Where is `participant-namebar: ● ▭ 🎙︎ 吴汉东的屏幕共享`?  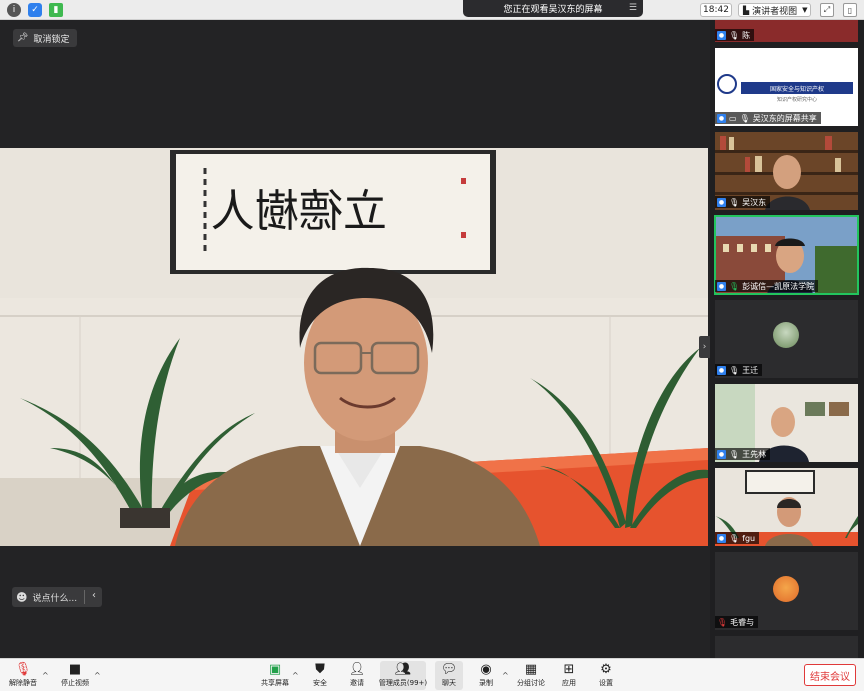
participant-namebar: ● ▭ 🎙︎ 吴汉东的屏幕共享 is located at coordinates (768, 118).